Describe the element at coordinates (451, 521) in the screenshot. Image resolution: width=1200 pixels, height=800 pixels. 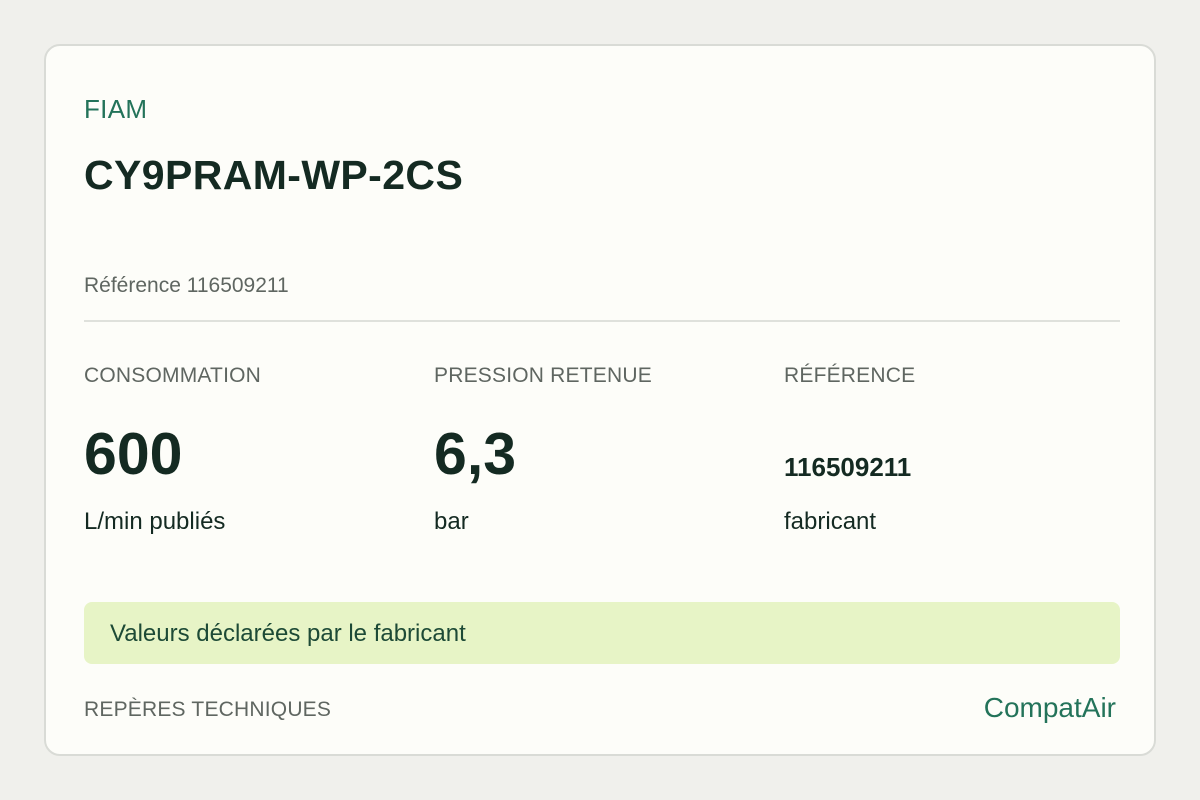
I see `metric-unit: bar` at that location.